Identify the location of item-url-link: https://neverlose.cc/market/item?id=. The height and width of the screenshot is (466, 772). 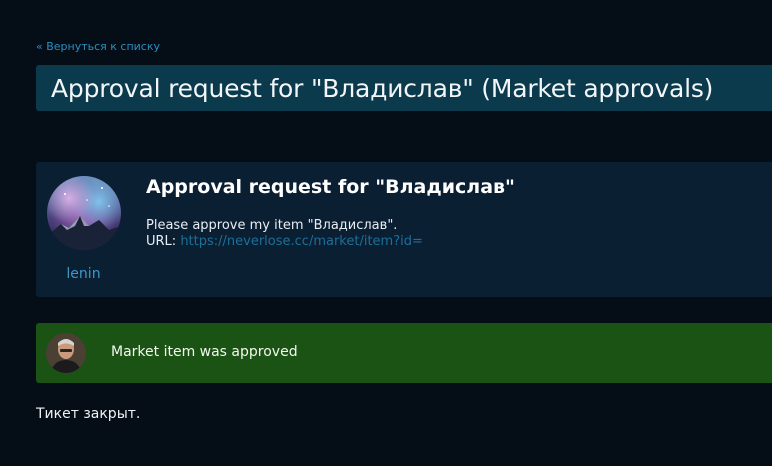
(301, 241).